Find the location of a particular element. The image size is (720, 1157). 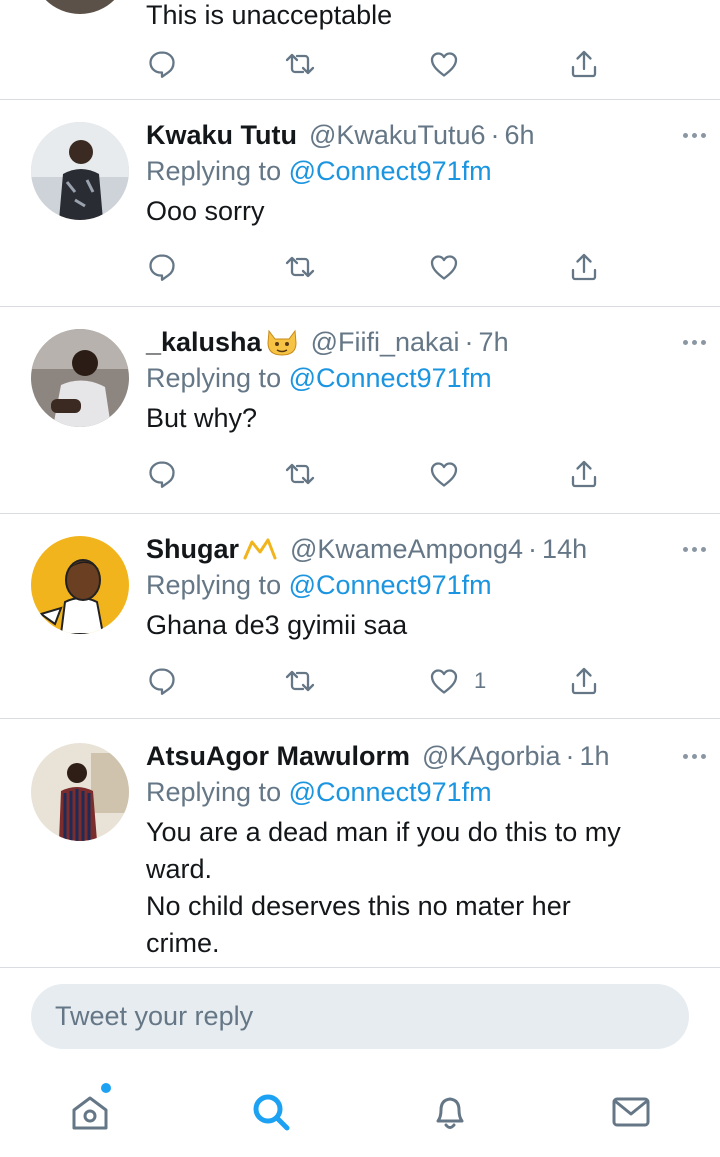

timestamp: 1h is located at coordinates (594, 755).